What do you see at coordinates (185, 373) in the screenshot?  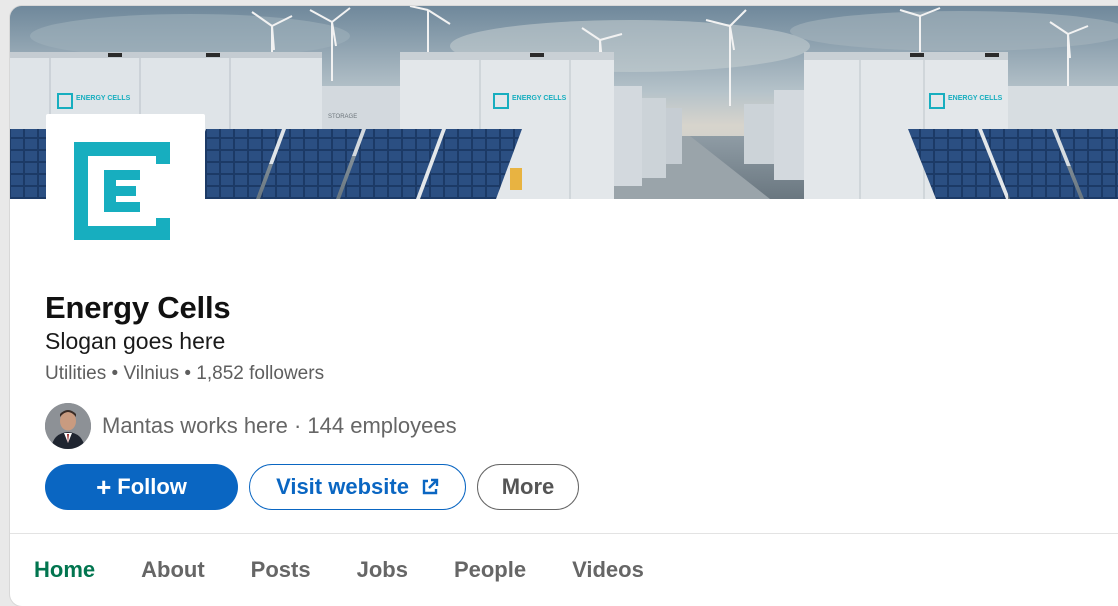 I see `company-meta: Utilities • Vilnius • 1,852 followers` at bounding box center [185, 373].